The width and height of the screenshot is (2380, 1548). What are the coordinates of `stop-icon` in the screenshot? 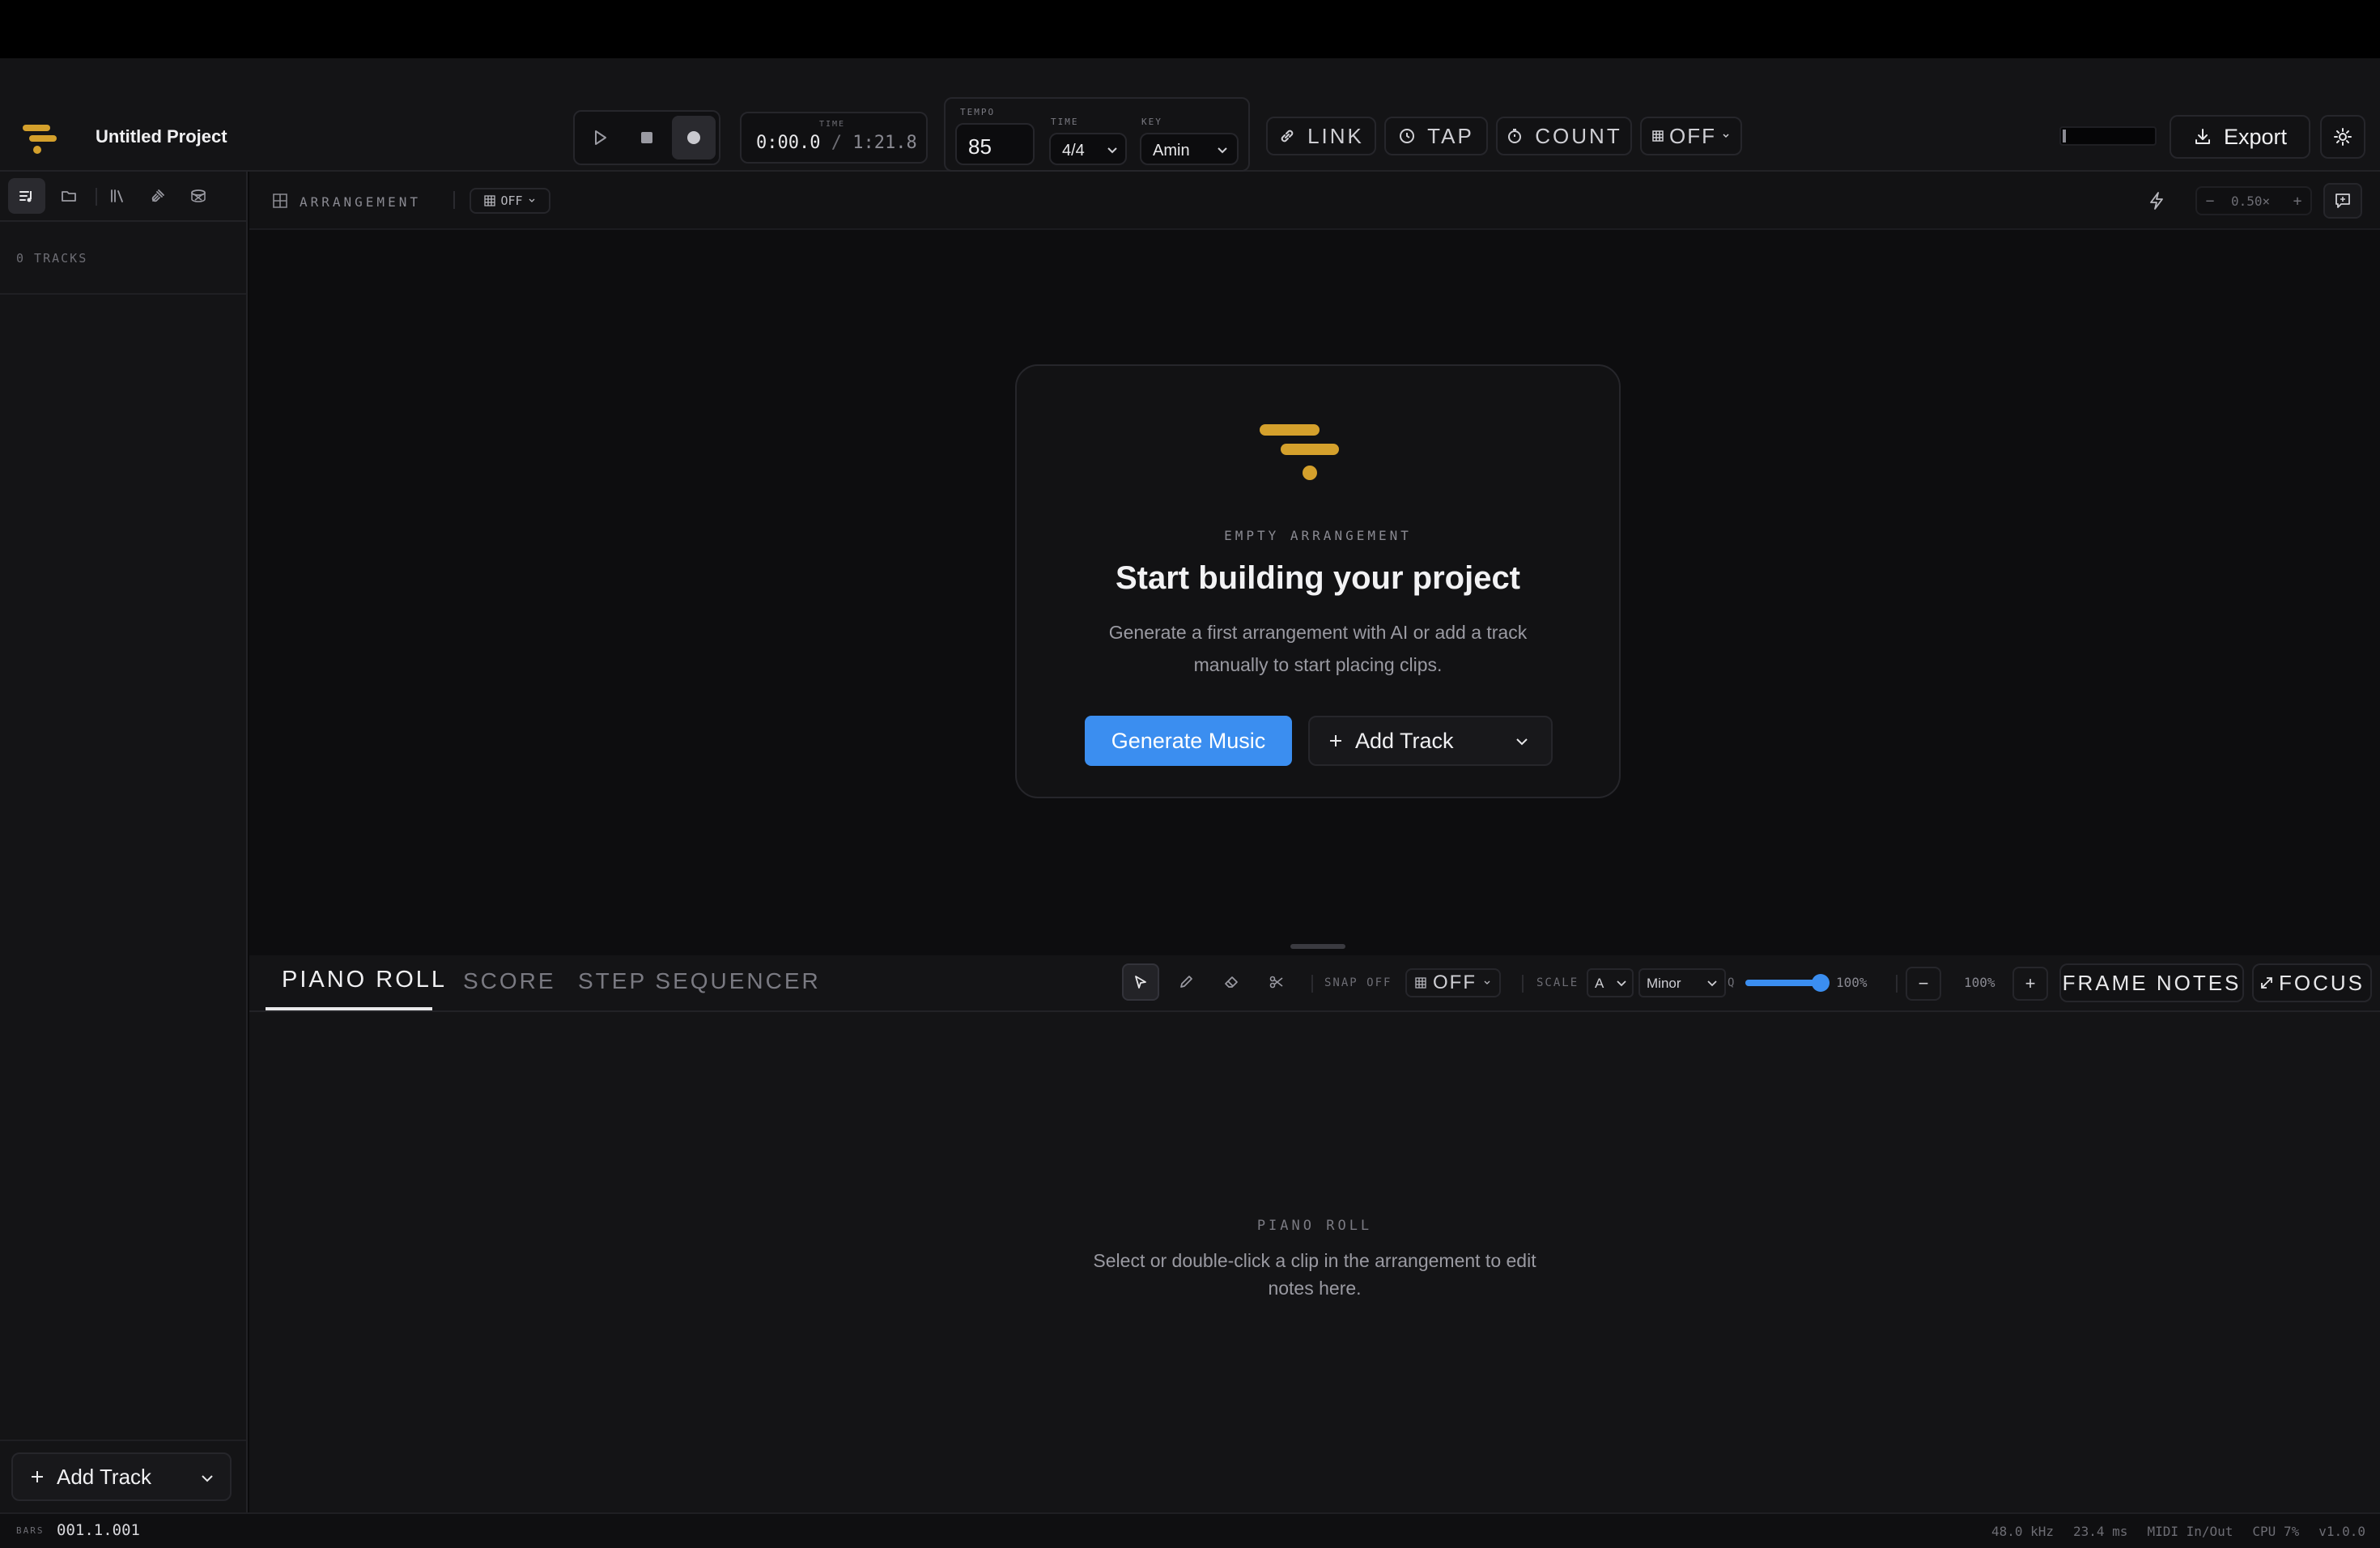 It's located at (647, 138).